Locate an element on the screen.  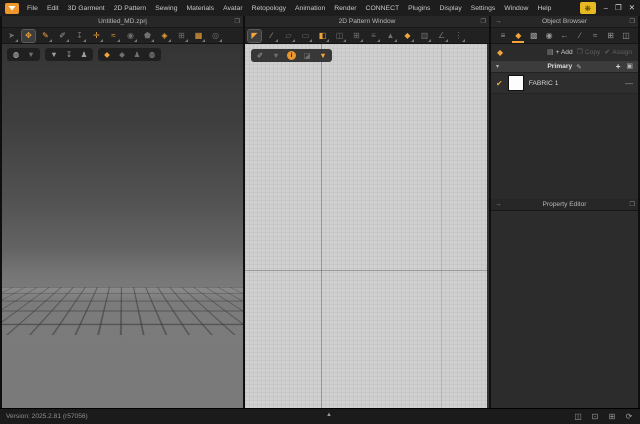
fabric-swatch is located at coordinates (515, 83).